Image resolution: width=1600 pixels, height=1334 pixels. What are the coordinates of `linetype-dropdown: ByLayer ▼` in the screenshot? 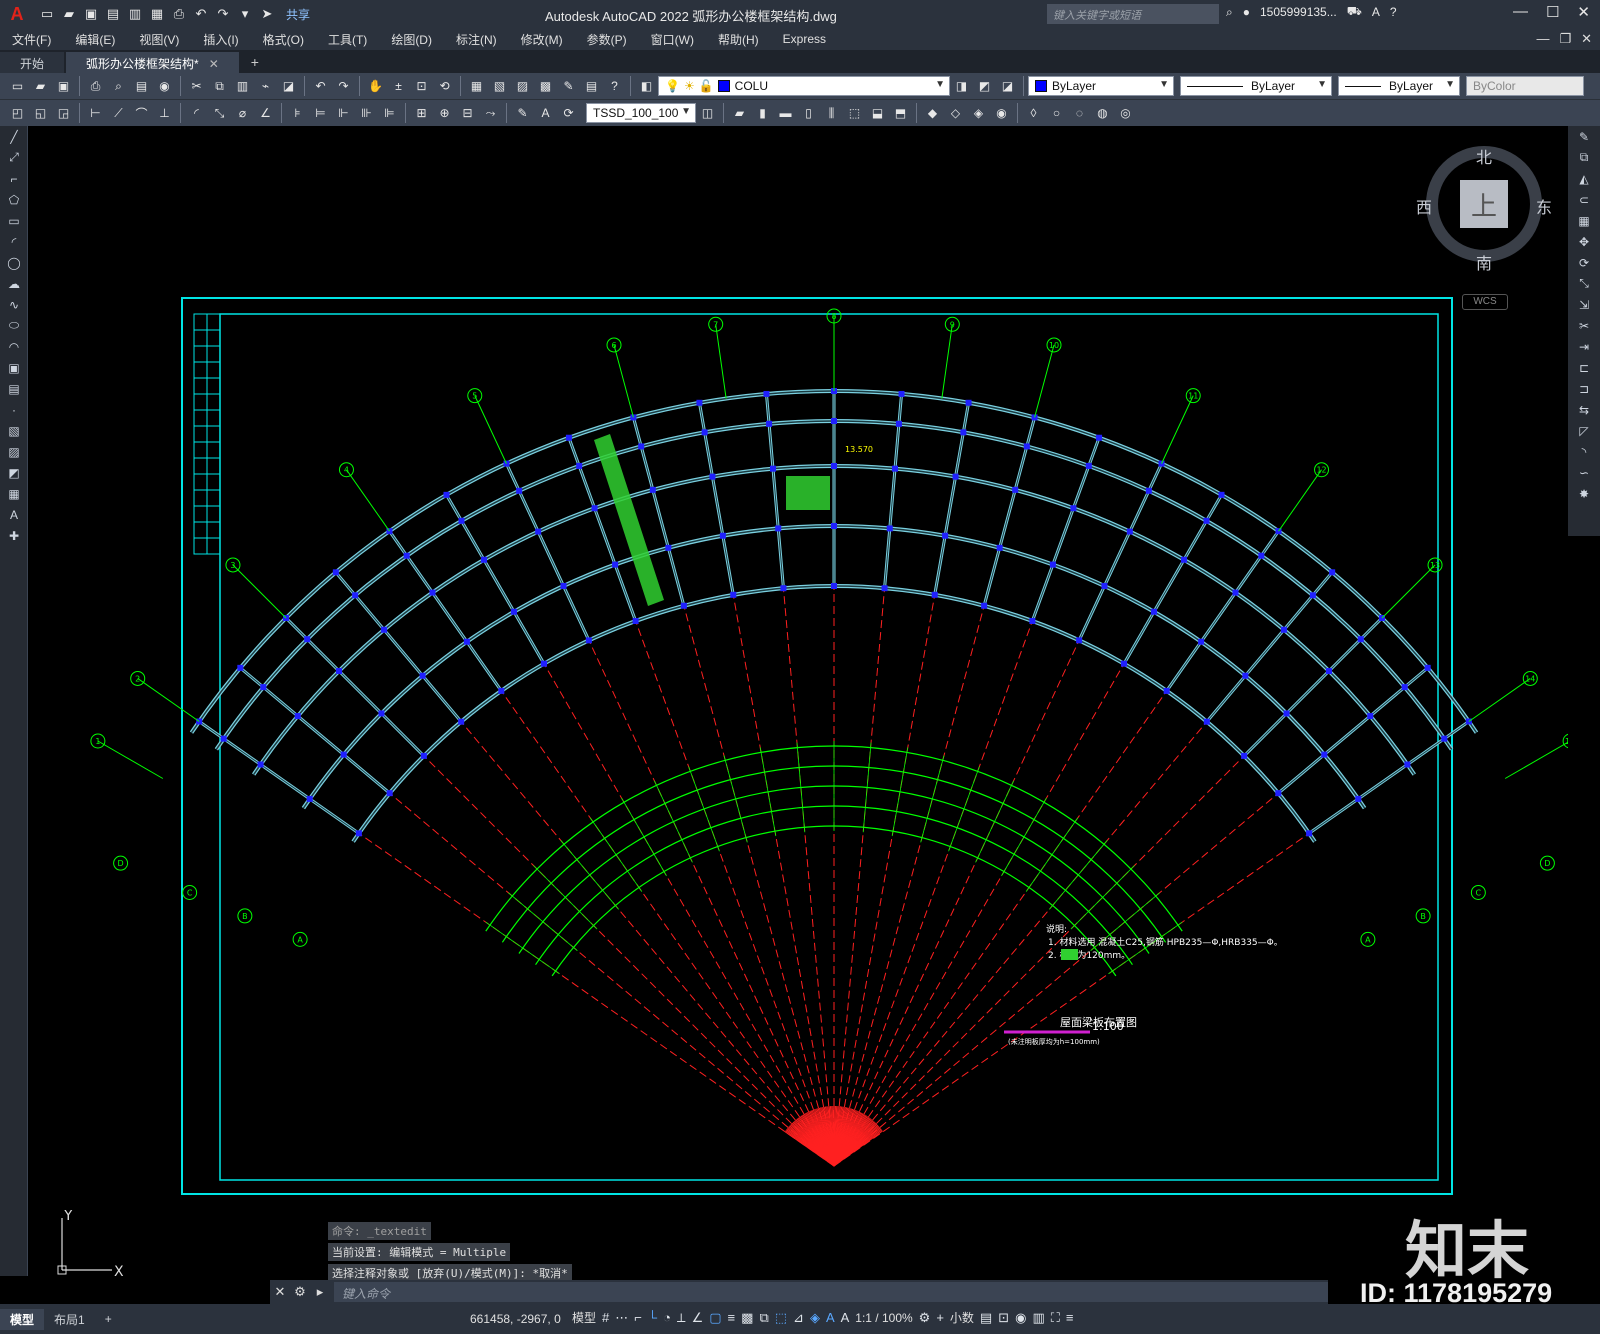 It's located at (1256, 86).